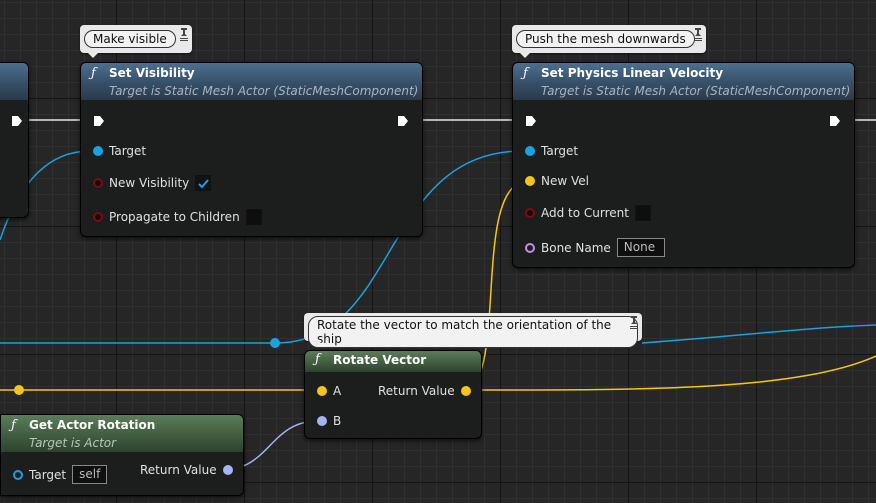 The height and width of the screenshot is (503, 876). Describe the element at coordinates (565, 181) in the screenshot. I see `pin-label: New Vel` at that location.